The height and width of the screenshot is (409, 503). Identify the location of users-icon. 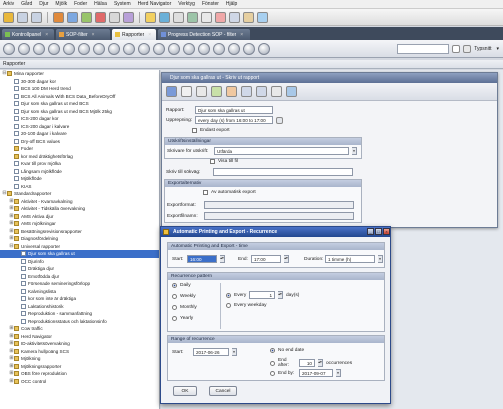
(234, 17).